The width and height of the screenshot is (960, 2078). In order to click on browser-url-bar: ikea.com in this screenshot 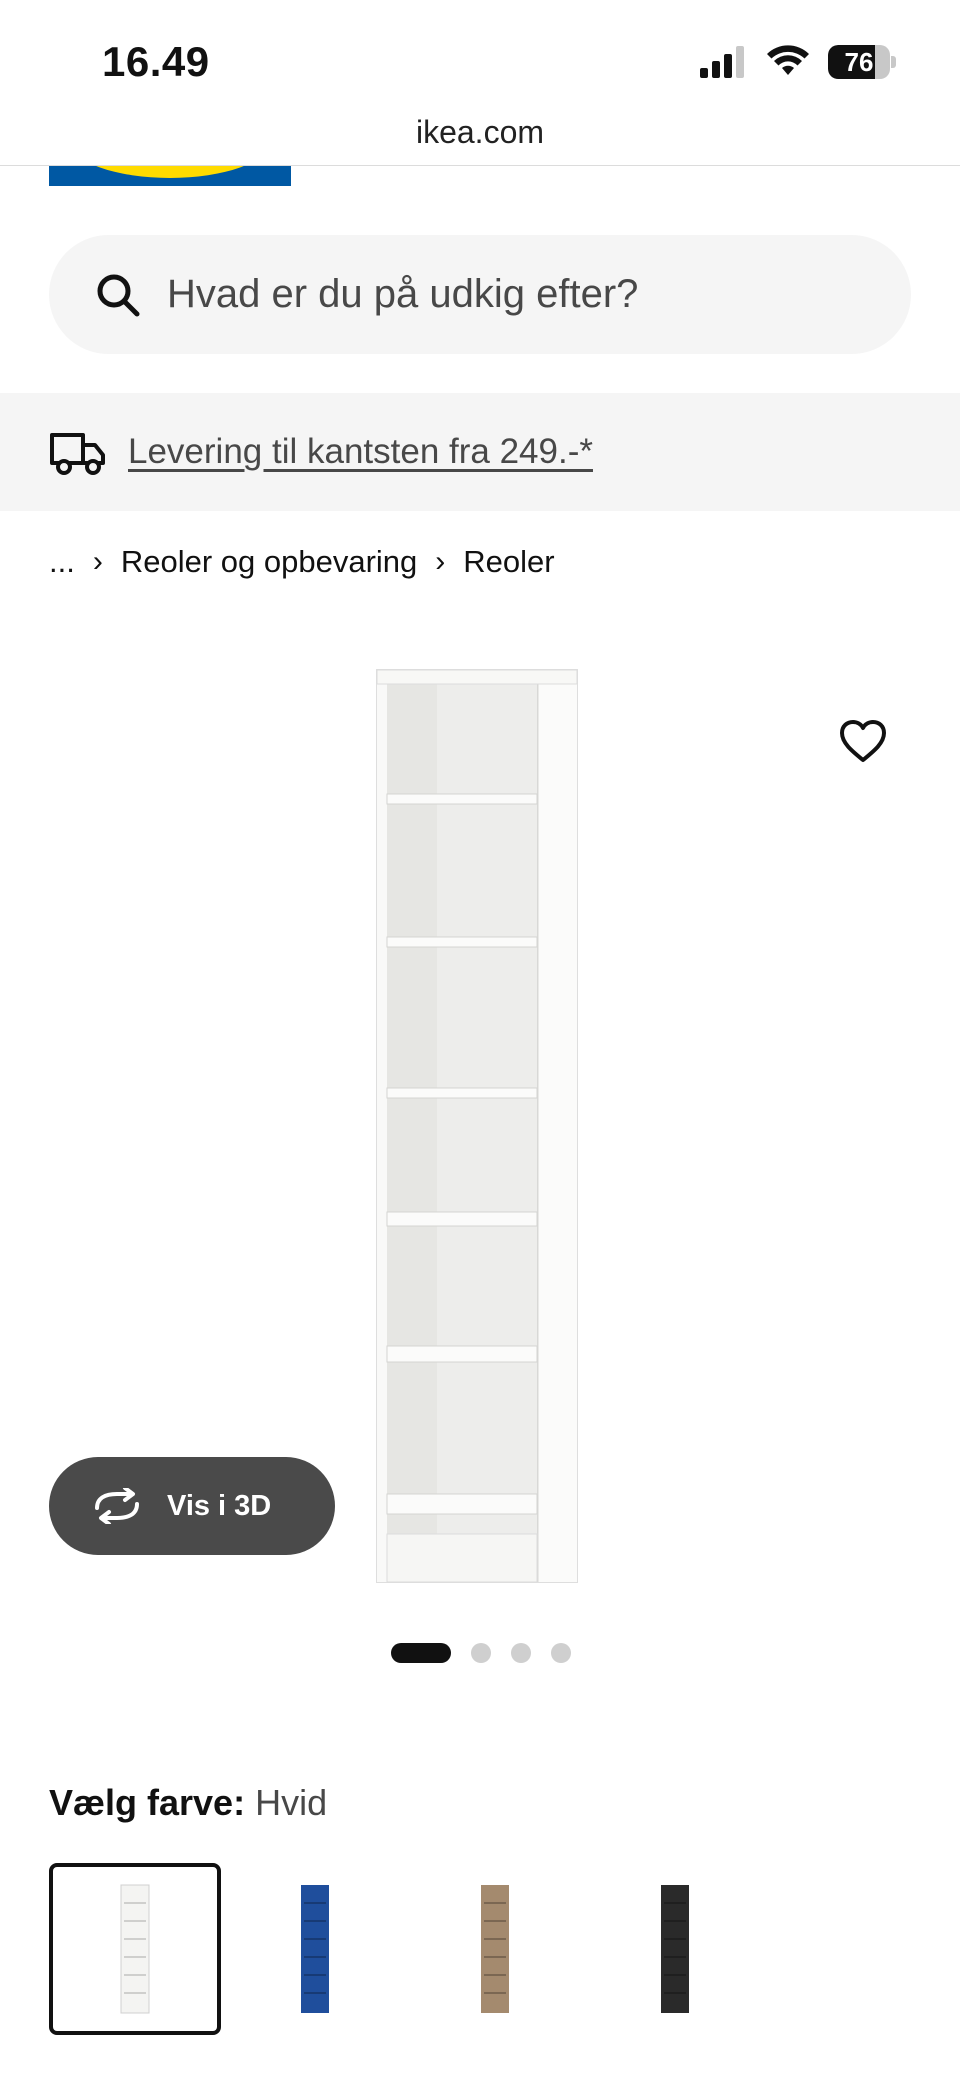, I will do `click(480, 138)`.